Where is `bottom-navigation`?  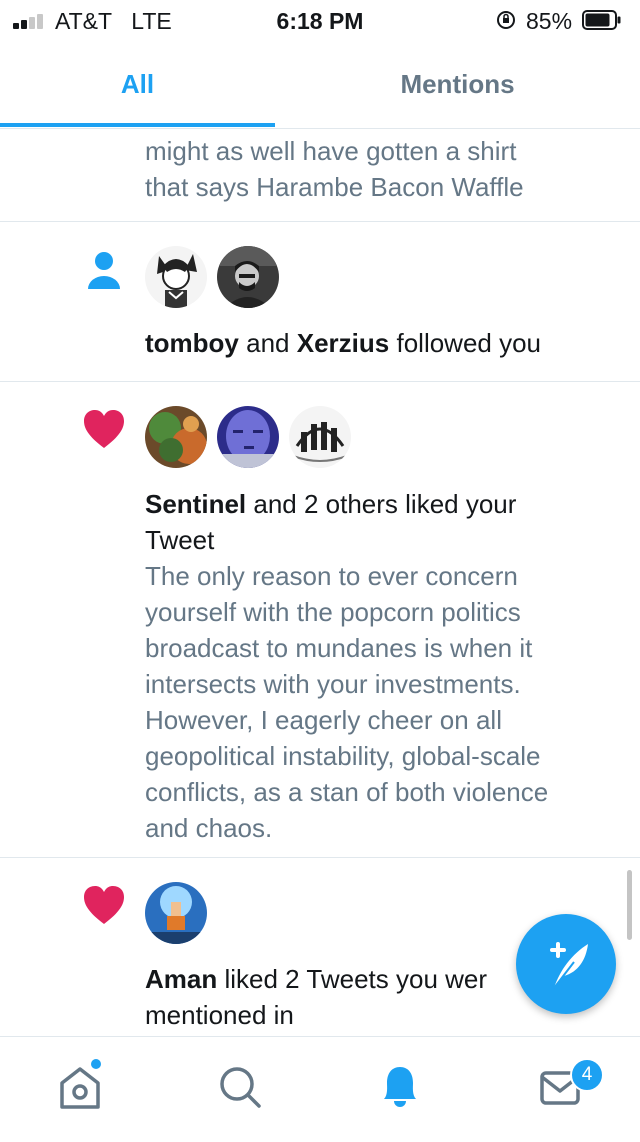
bottom-navigation is located at coordinates (320, 1086).